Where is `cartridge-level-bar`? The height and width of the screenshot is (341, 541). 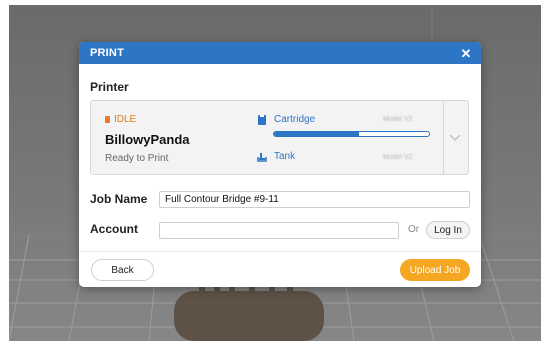 cartridge-level-bar is located at coordinates (351, 134).